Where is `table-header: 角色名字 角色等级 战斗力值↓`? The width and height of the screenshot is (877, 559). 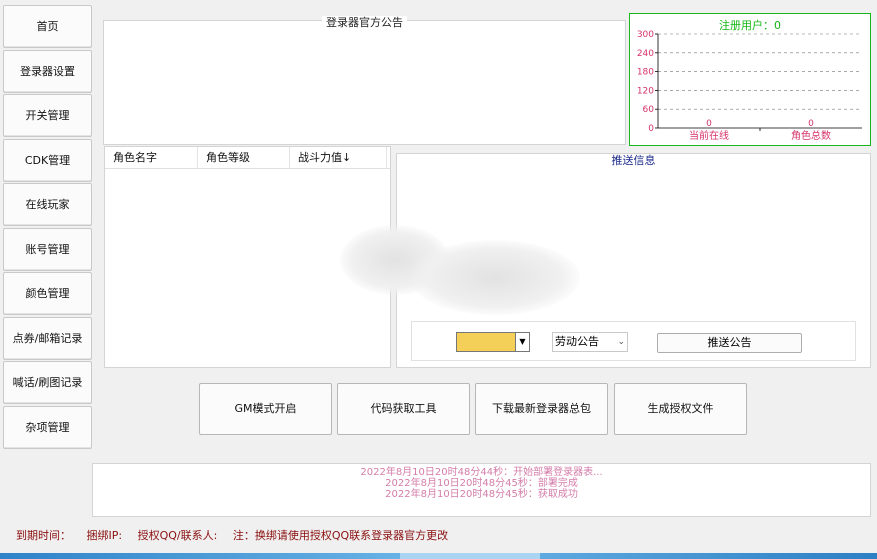
table-header: 角色名字 角色等级 战斗力值↓ is located at coordinates (247, 158).